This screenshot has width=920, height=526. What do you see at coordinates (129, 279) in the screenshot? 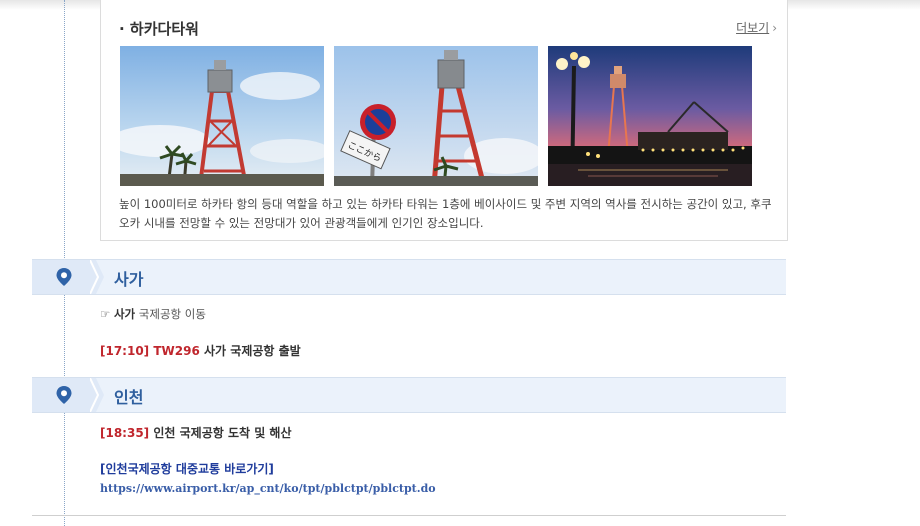
I see `section-title-saga: 사가` at bounding box center [129, 279].